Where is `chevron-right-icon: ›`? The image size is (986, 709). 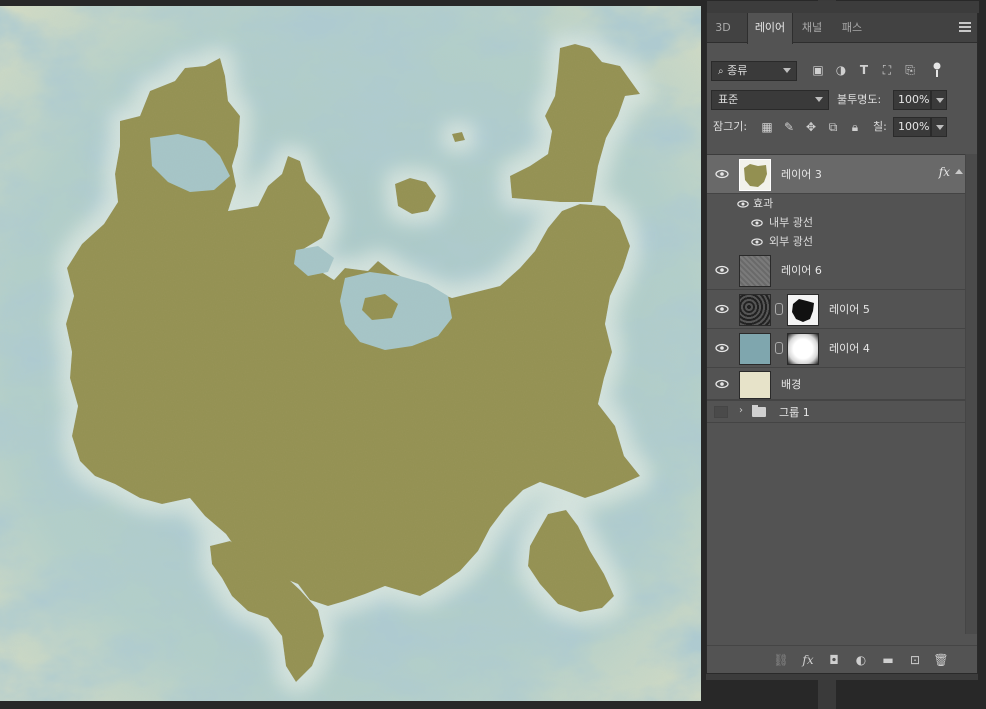
chevron-right-icon: › is located at coordinates (741, 410).